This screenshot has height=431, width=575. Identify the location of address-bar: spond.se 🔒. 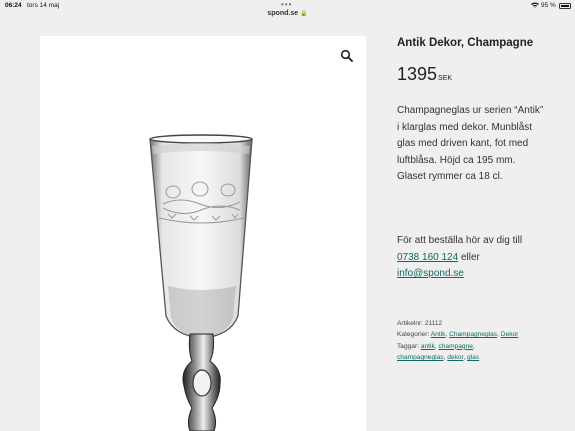
(287, 16).